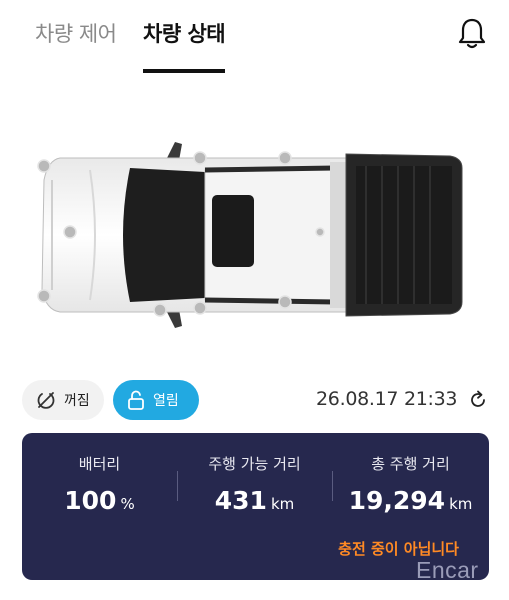  Describe the element at coordinates (90, 500) in the screenshot. I see `battery-value: 100` at that location.